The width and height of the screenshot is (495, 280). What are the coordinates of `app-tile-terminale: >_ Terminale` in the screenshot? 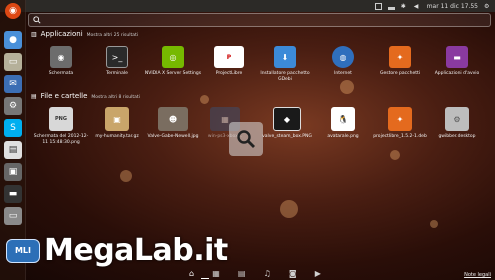 It's located at (117, 69).